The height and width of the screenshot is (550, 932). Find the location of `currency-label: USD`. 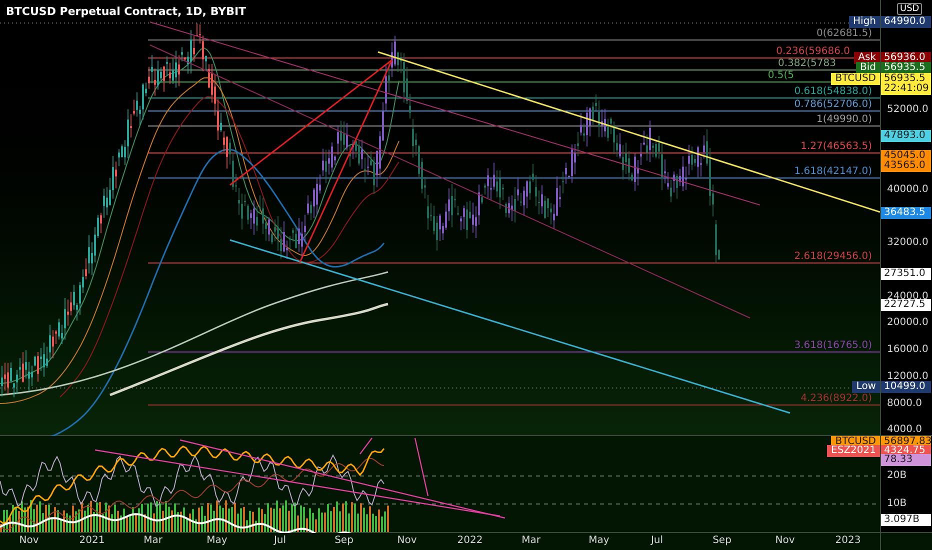

currency-label: USD is located at coordinates (909, 9).